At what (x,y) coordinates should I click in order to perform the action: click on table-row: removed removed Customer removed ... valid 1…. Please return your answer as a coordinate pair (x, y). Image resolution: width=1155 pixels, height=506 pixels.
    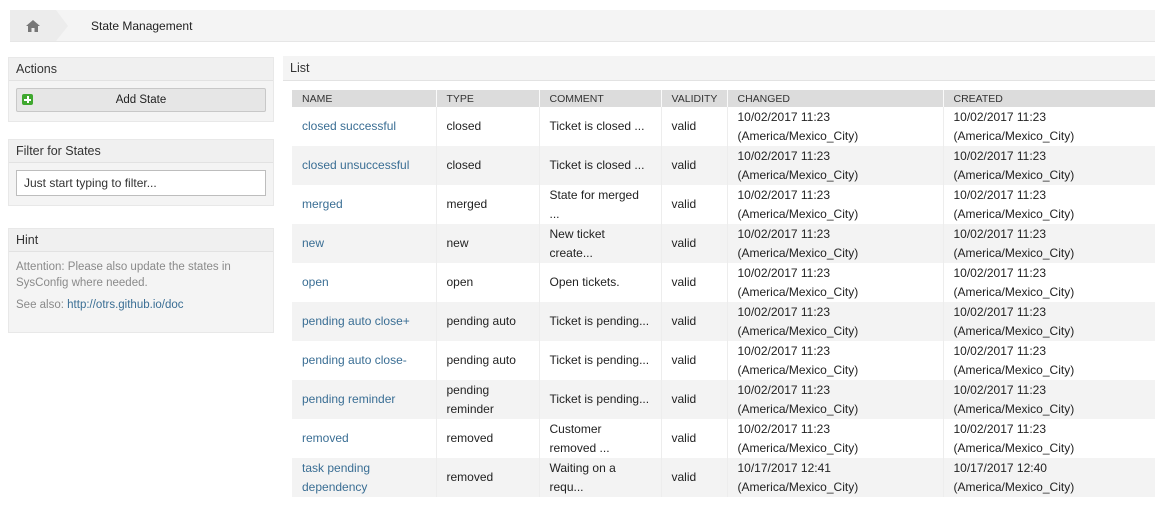
    Looking at the image, I should click on (723, 438).